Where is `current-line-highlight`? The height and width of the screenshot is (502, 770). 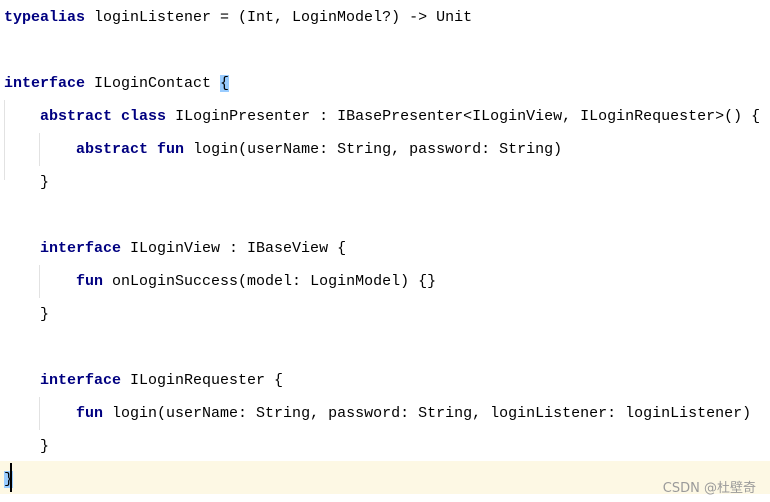 current-line-highlight is located at coordinates (385, 477).